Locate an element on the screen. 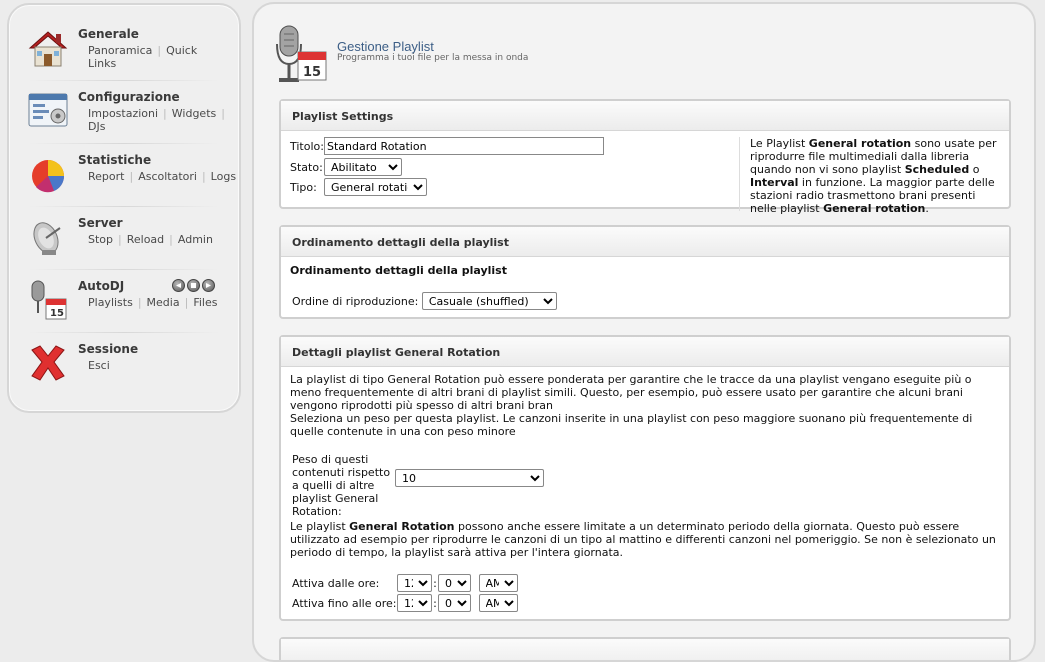 The height and width of the screenshot is (662, 1045). nav-links-configurazione: Impostazioni | Widgets | DJs is located at coordinates (158, 120).